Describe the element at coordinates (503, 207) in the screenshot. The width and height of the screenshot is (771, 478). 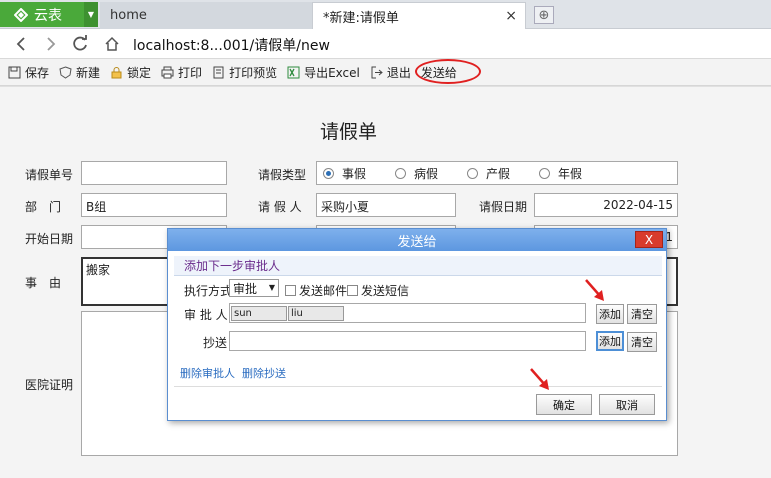
I see `leave-date-label: 请假日期` at that location.